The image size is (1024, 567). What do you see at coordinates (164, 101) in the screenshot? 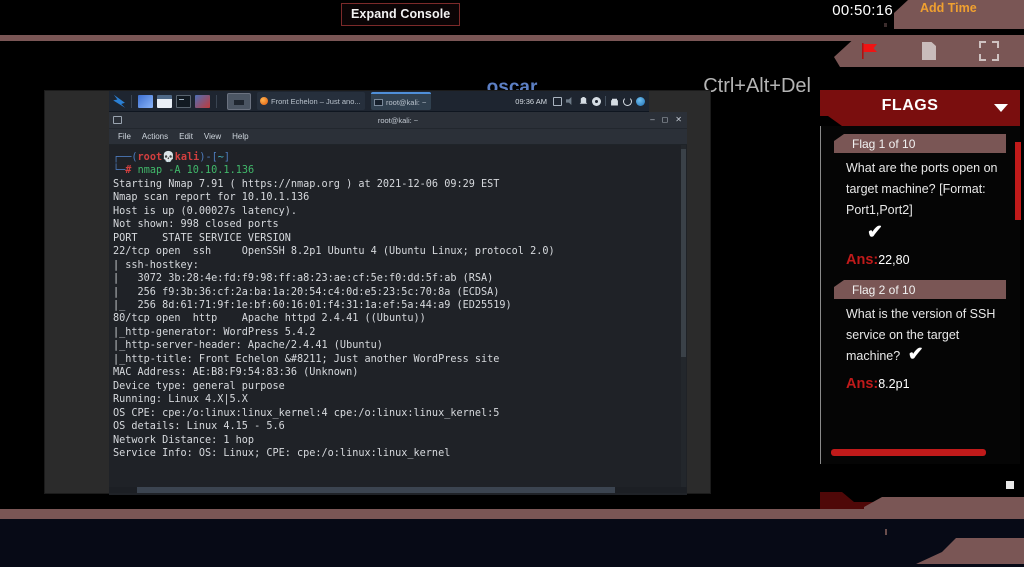
I see `files-launcher-icon` at bounding box center [164, 101].